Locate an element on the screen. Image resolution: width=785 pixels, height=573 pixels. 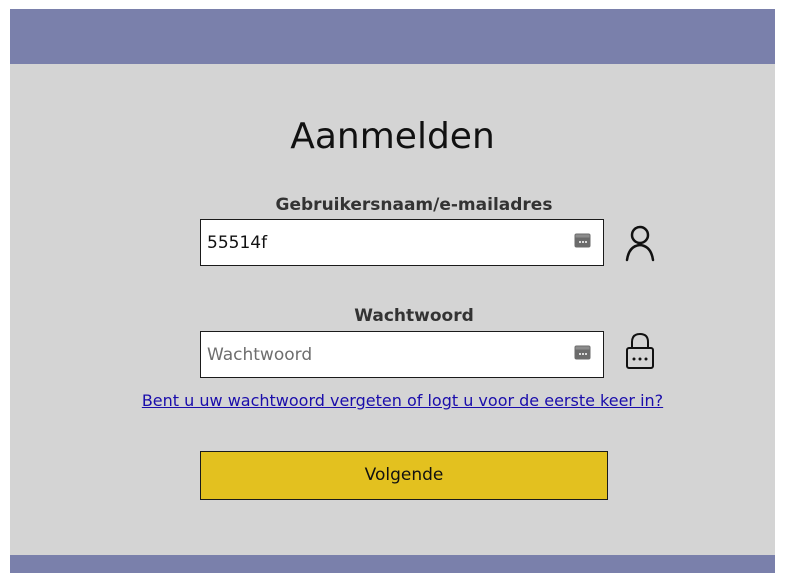
password-input is located at coordinates (382, 354).